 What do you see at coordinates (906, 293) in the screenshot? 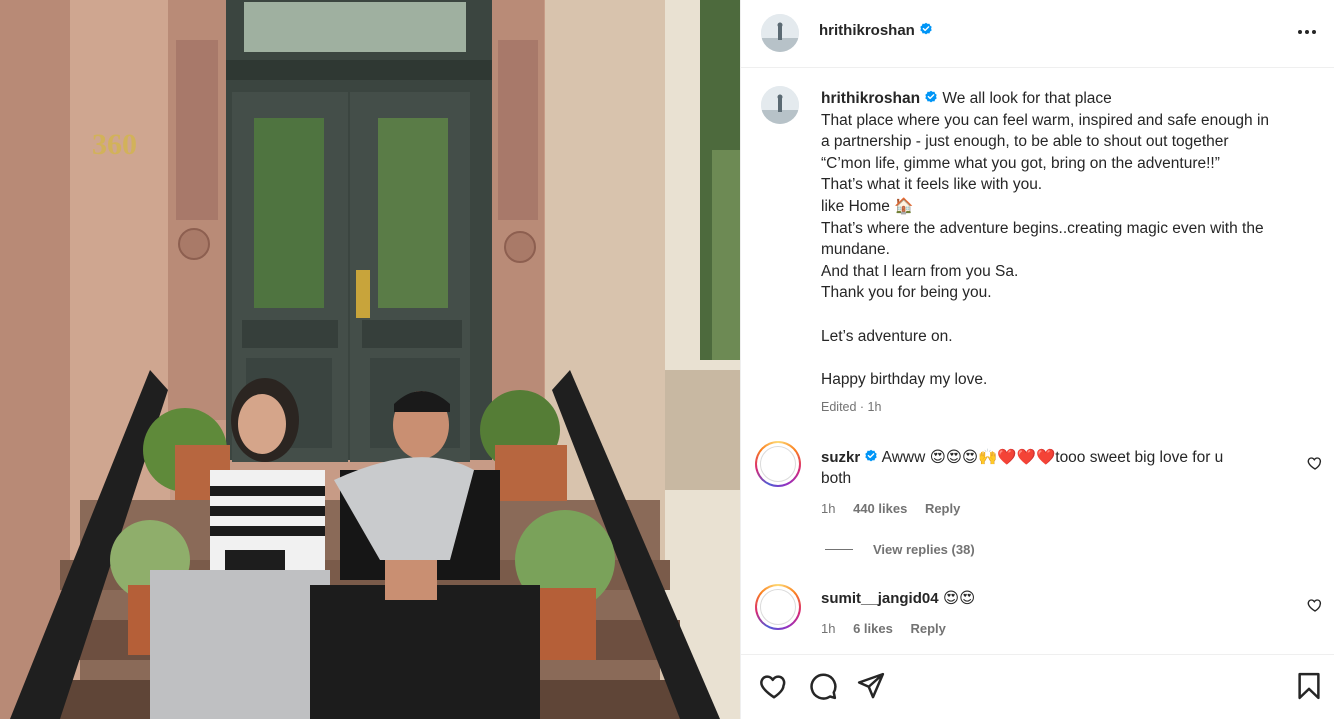
I see `caption-line: Thank you for being you.` at bounding box center [906, 293].